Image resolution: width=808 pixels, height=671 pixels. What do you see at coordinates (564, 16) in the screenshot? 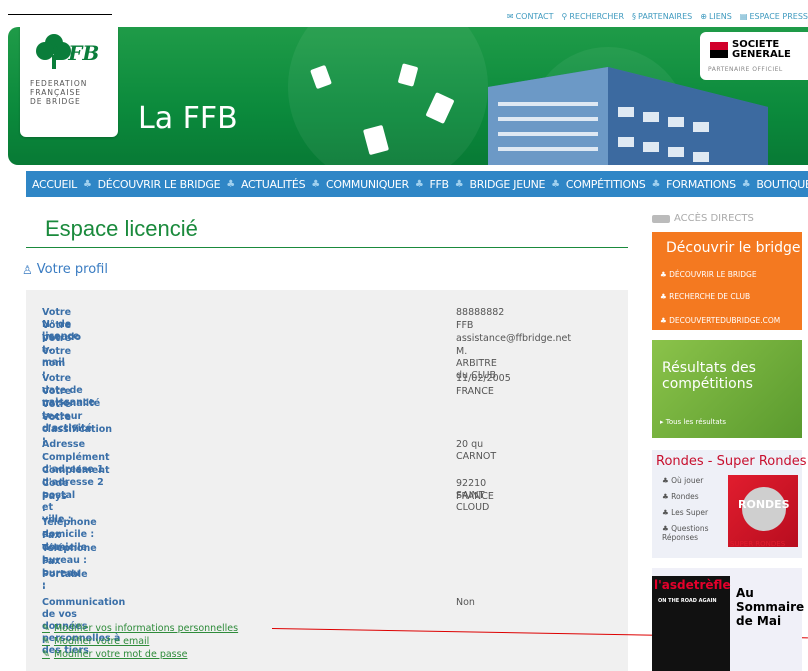
I see `search-icon: ⚲` at bounding box center [564, 16].